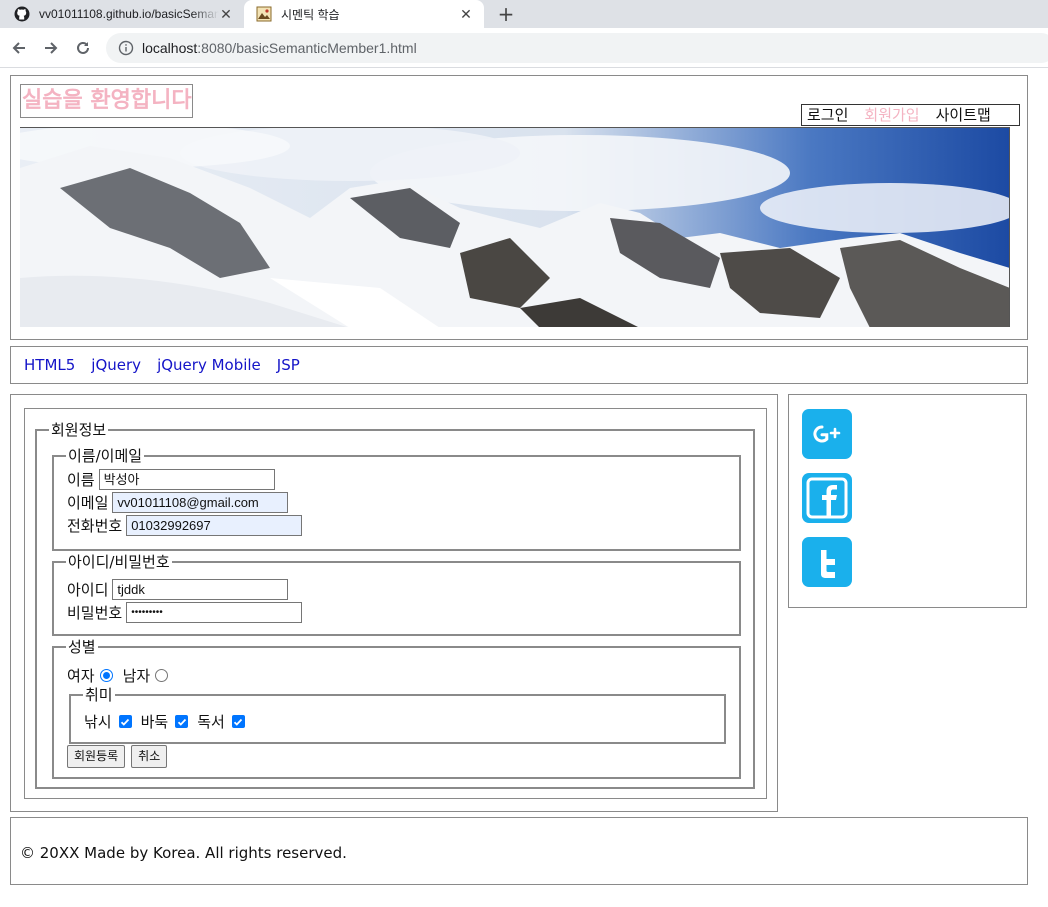 This screenshot has width=1048, height=907. What do you see at coordinates (170, 48) in the screenshot?
I see `url-host: localhost` at bounding box center [170, 48].